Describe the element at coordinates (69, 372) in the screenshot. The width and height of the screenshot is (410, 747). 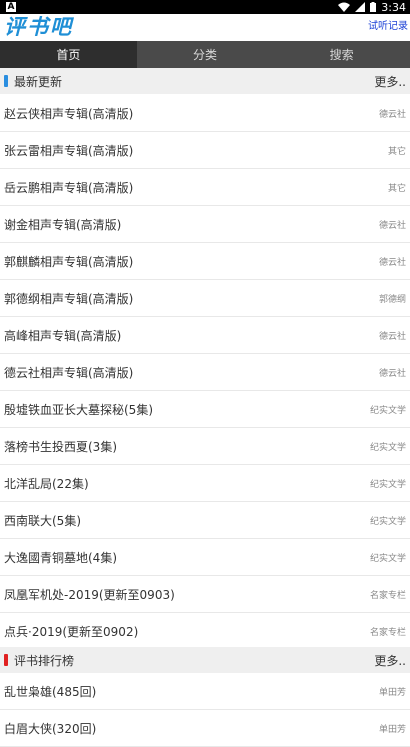
I see `item-title: 德云社相声专辑(高清版)` at that location.